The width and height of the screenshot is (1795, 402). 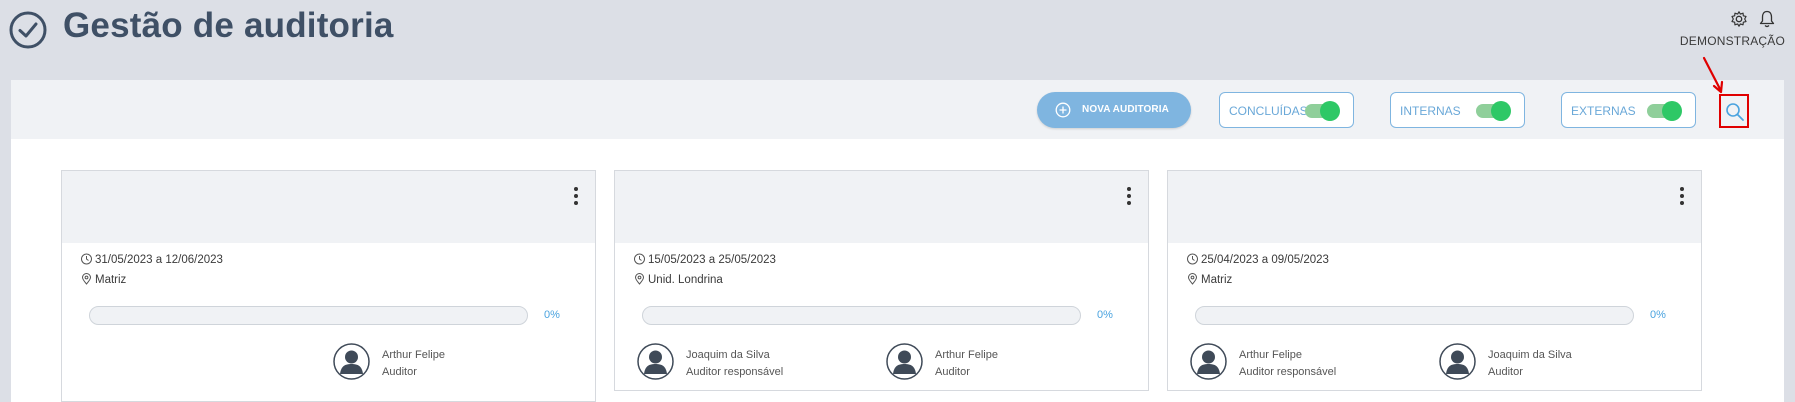 I want to click on toggle-label: EXTERNAS, so click(x=1603, y=111).